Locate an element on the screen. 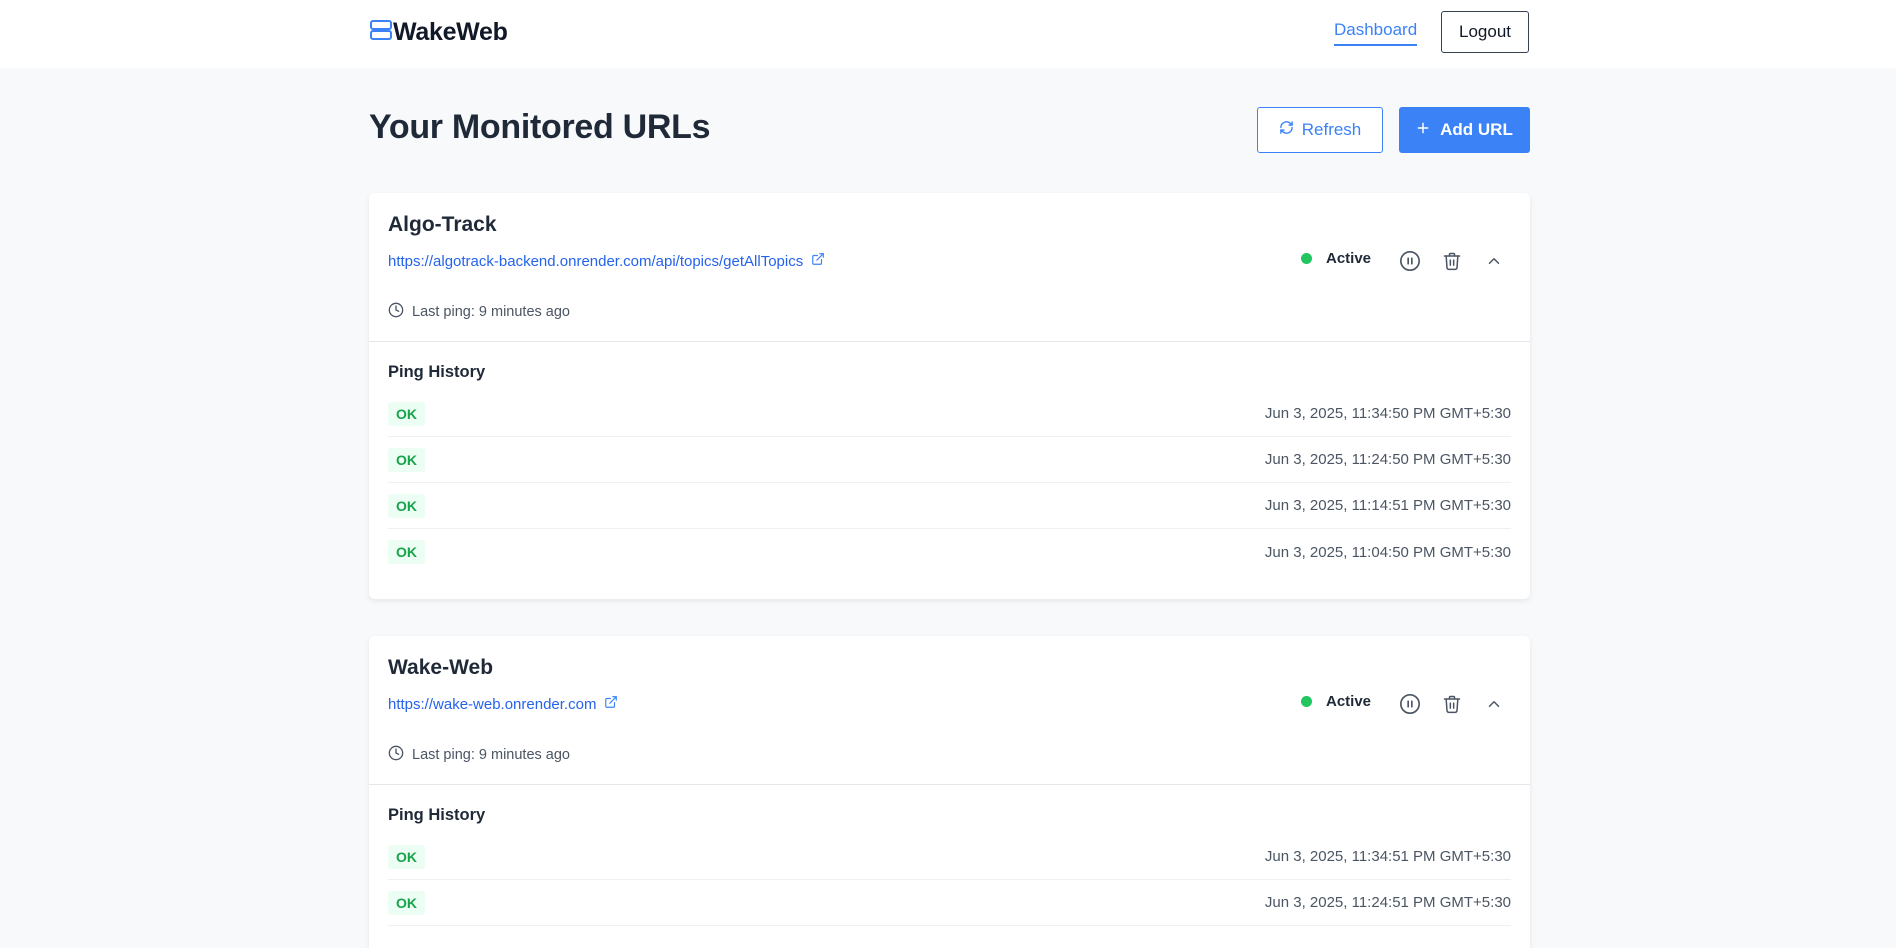 The width and height of the screenshot is (1896, 948). top-navbar: WakeWeb Dashboard Logout is located at coordinates (948, 34).